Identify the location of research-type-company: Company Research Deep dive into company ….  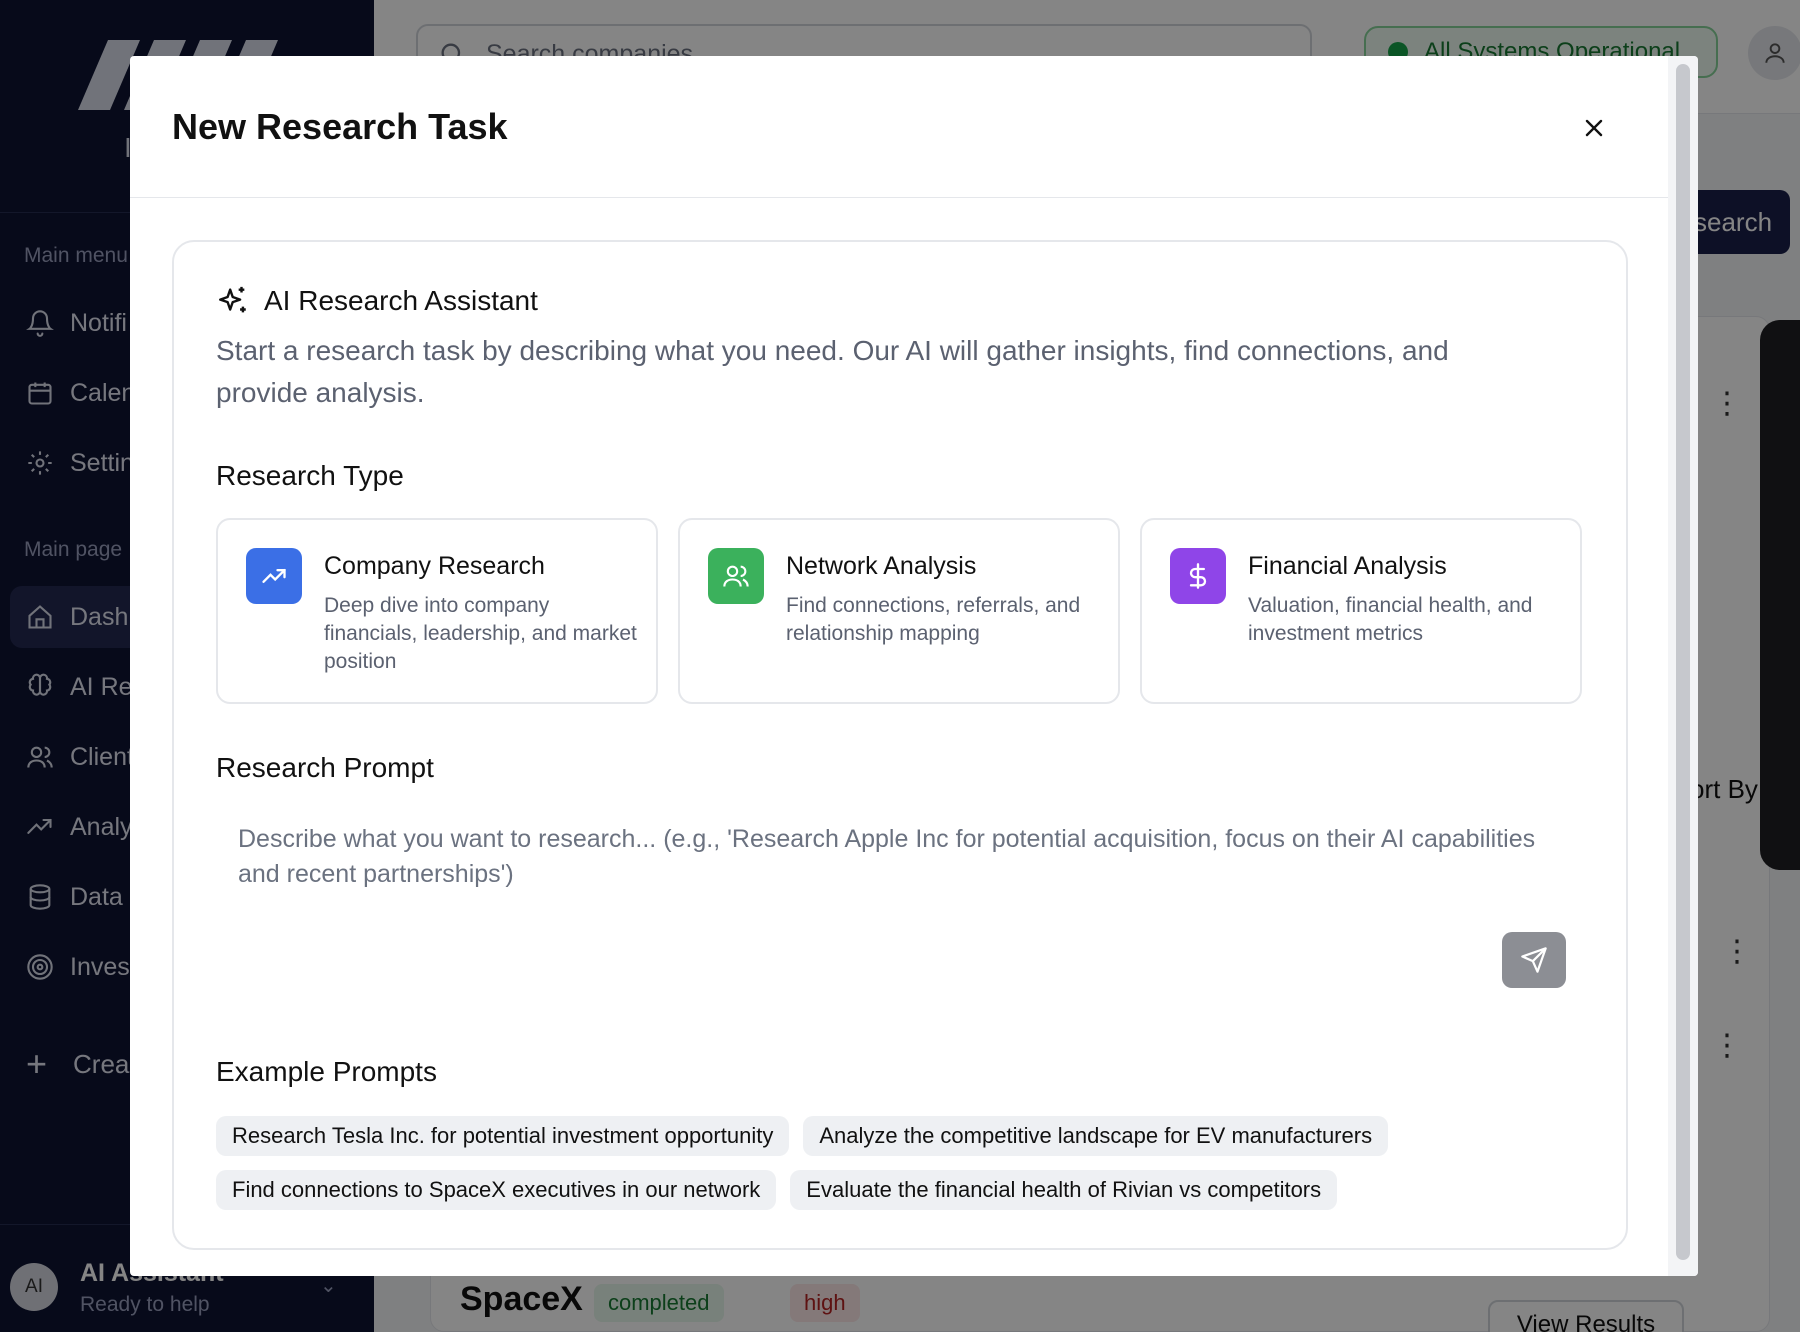
(437, 611).